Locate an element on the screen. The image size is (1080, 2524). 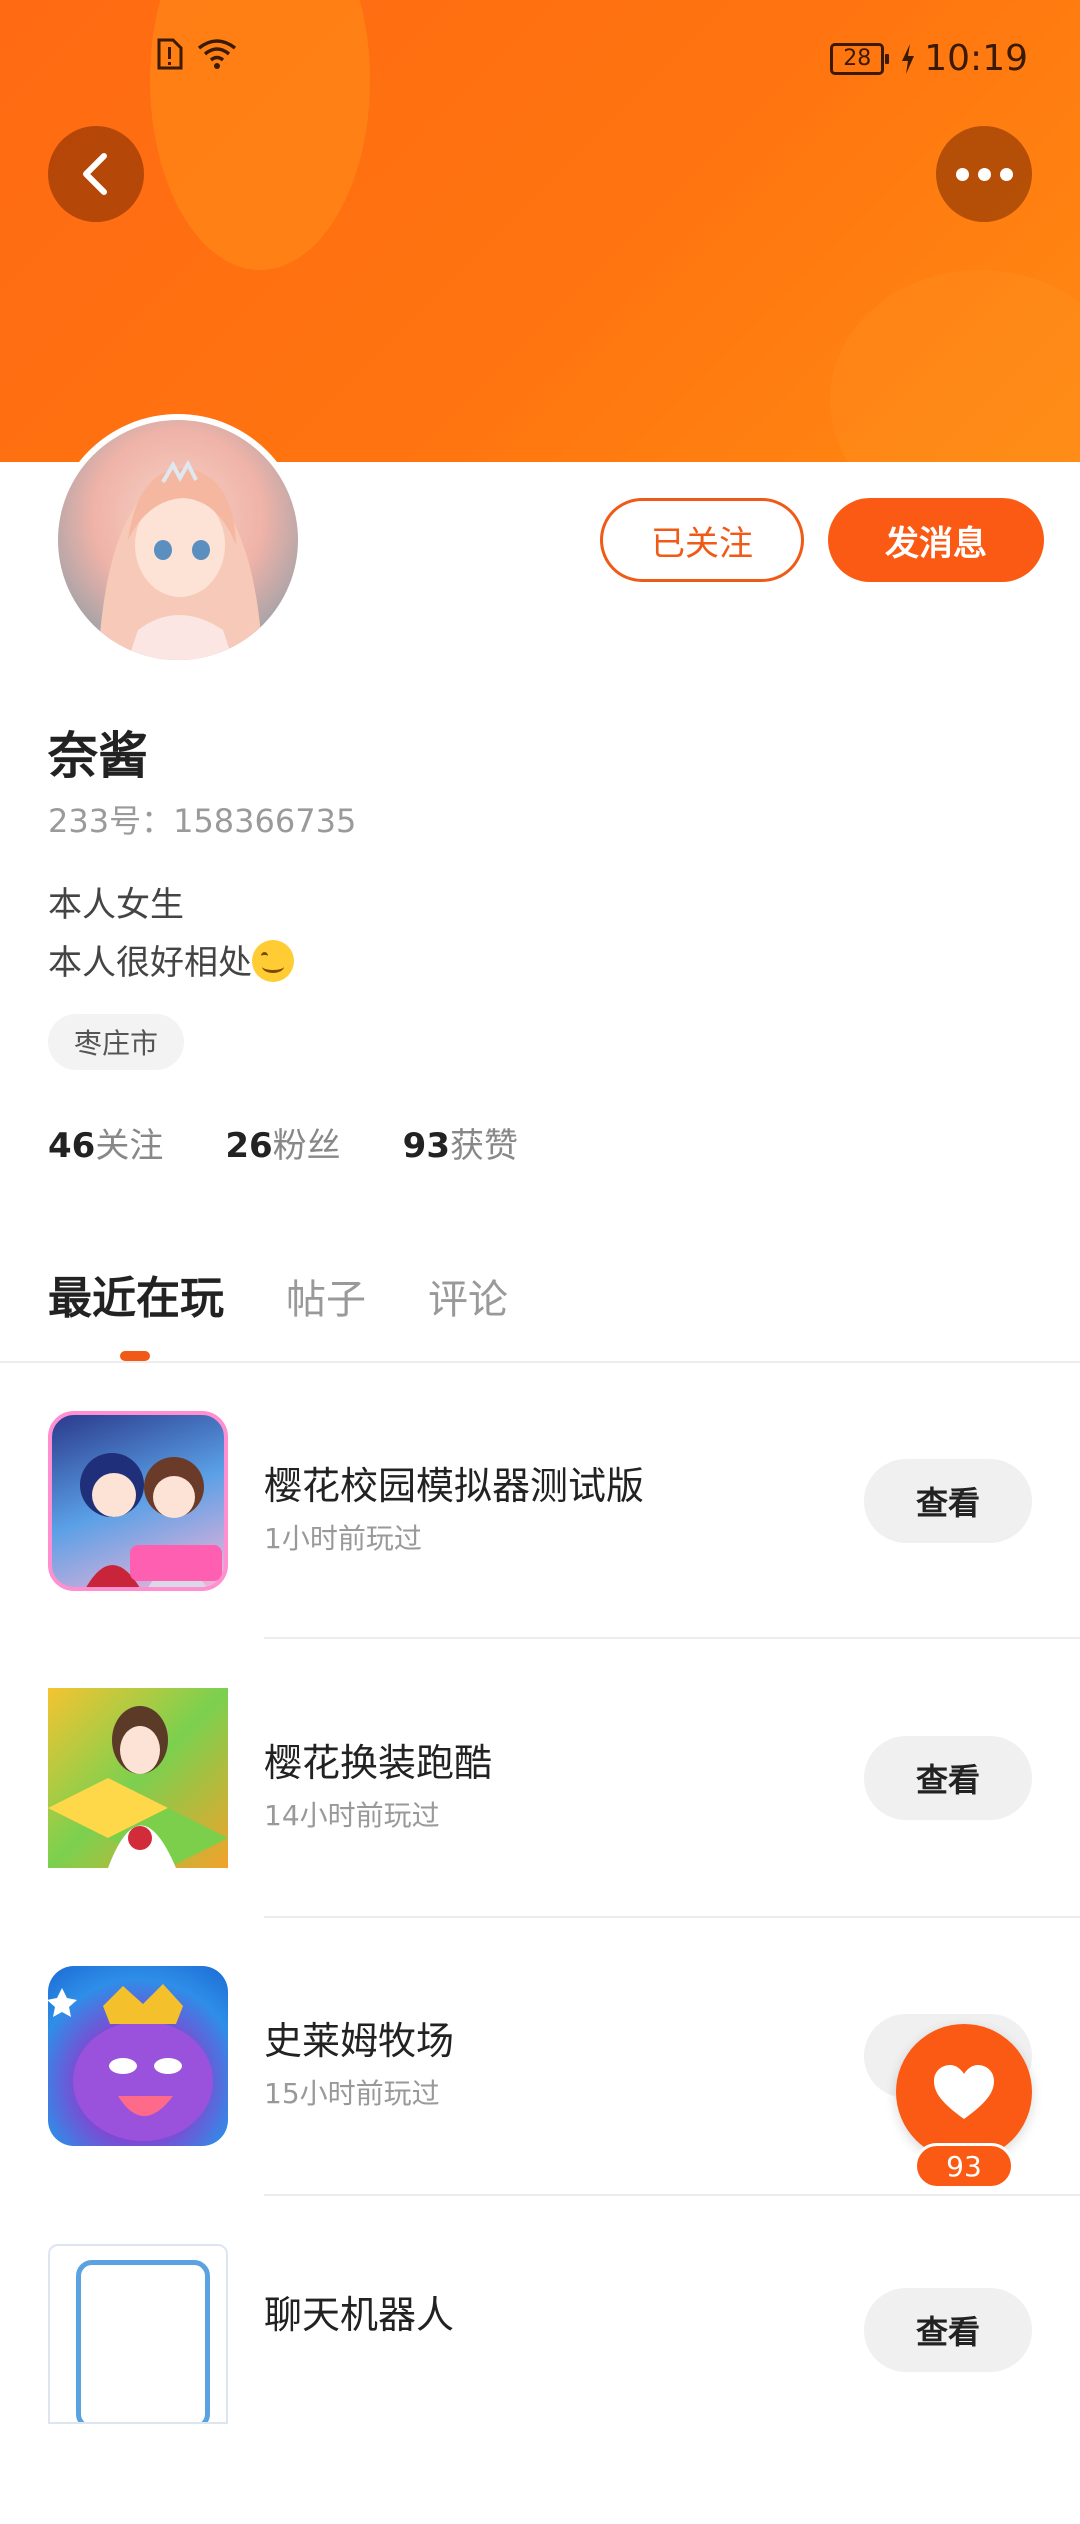
smile-emoji-icon is located at coordinates (273, 961).